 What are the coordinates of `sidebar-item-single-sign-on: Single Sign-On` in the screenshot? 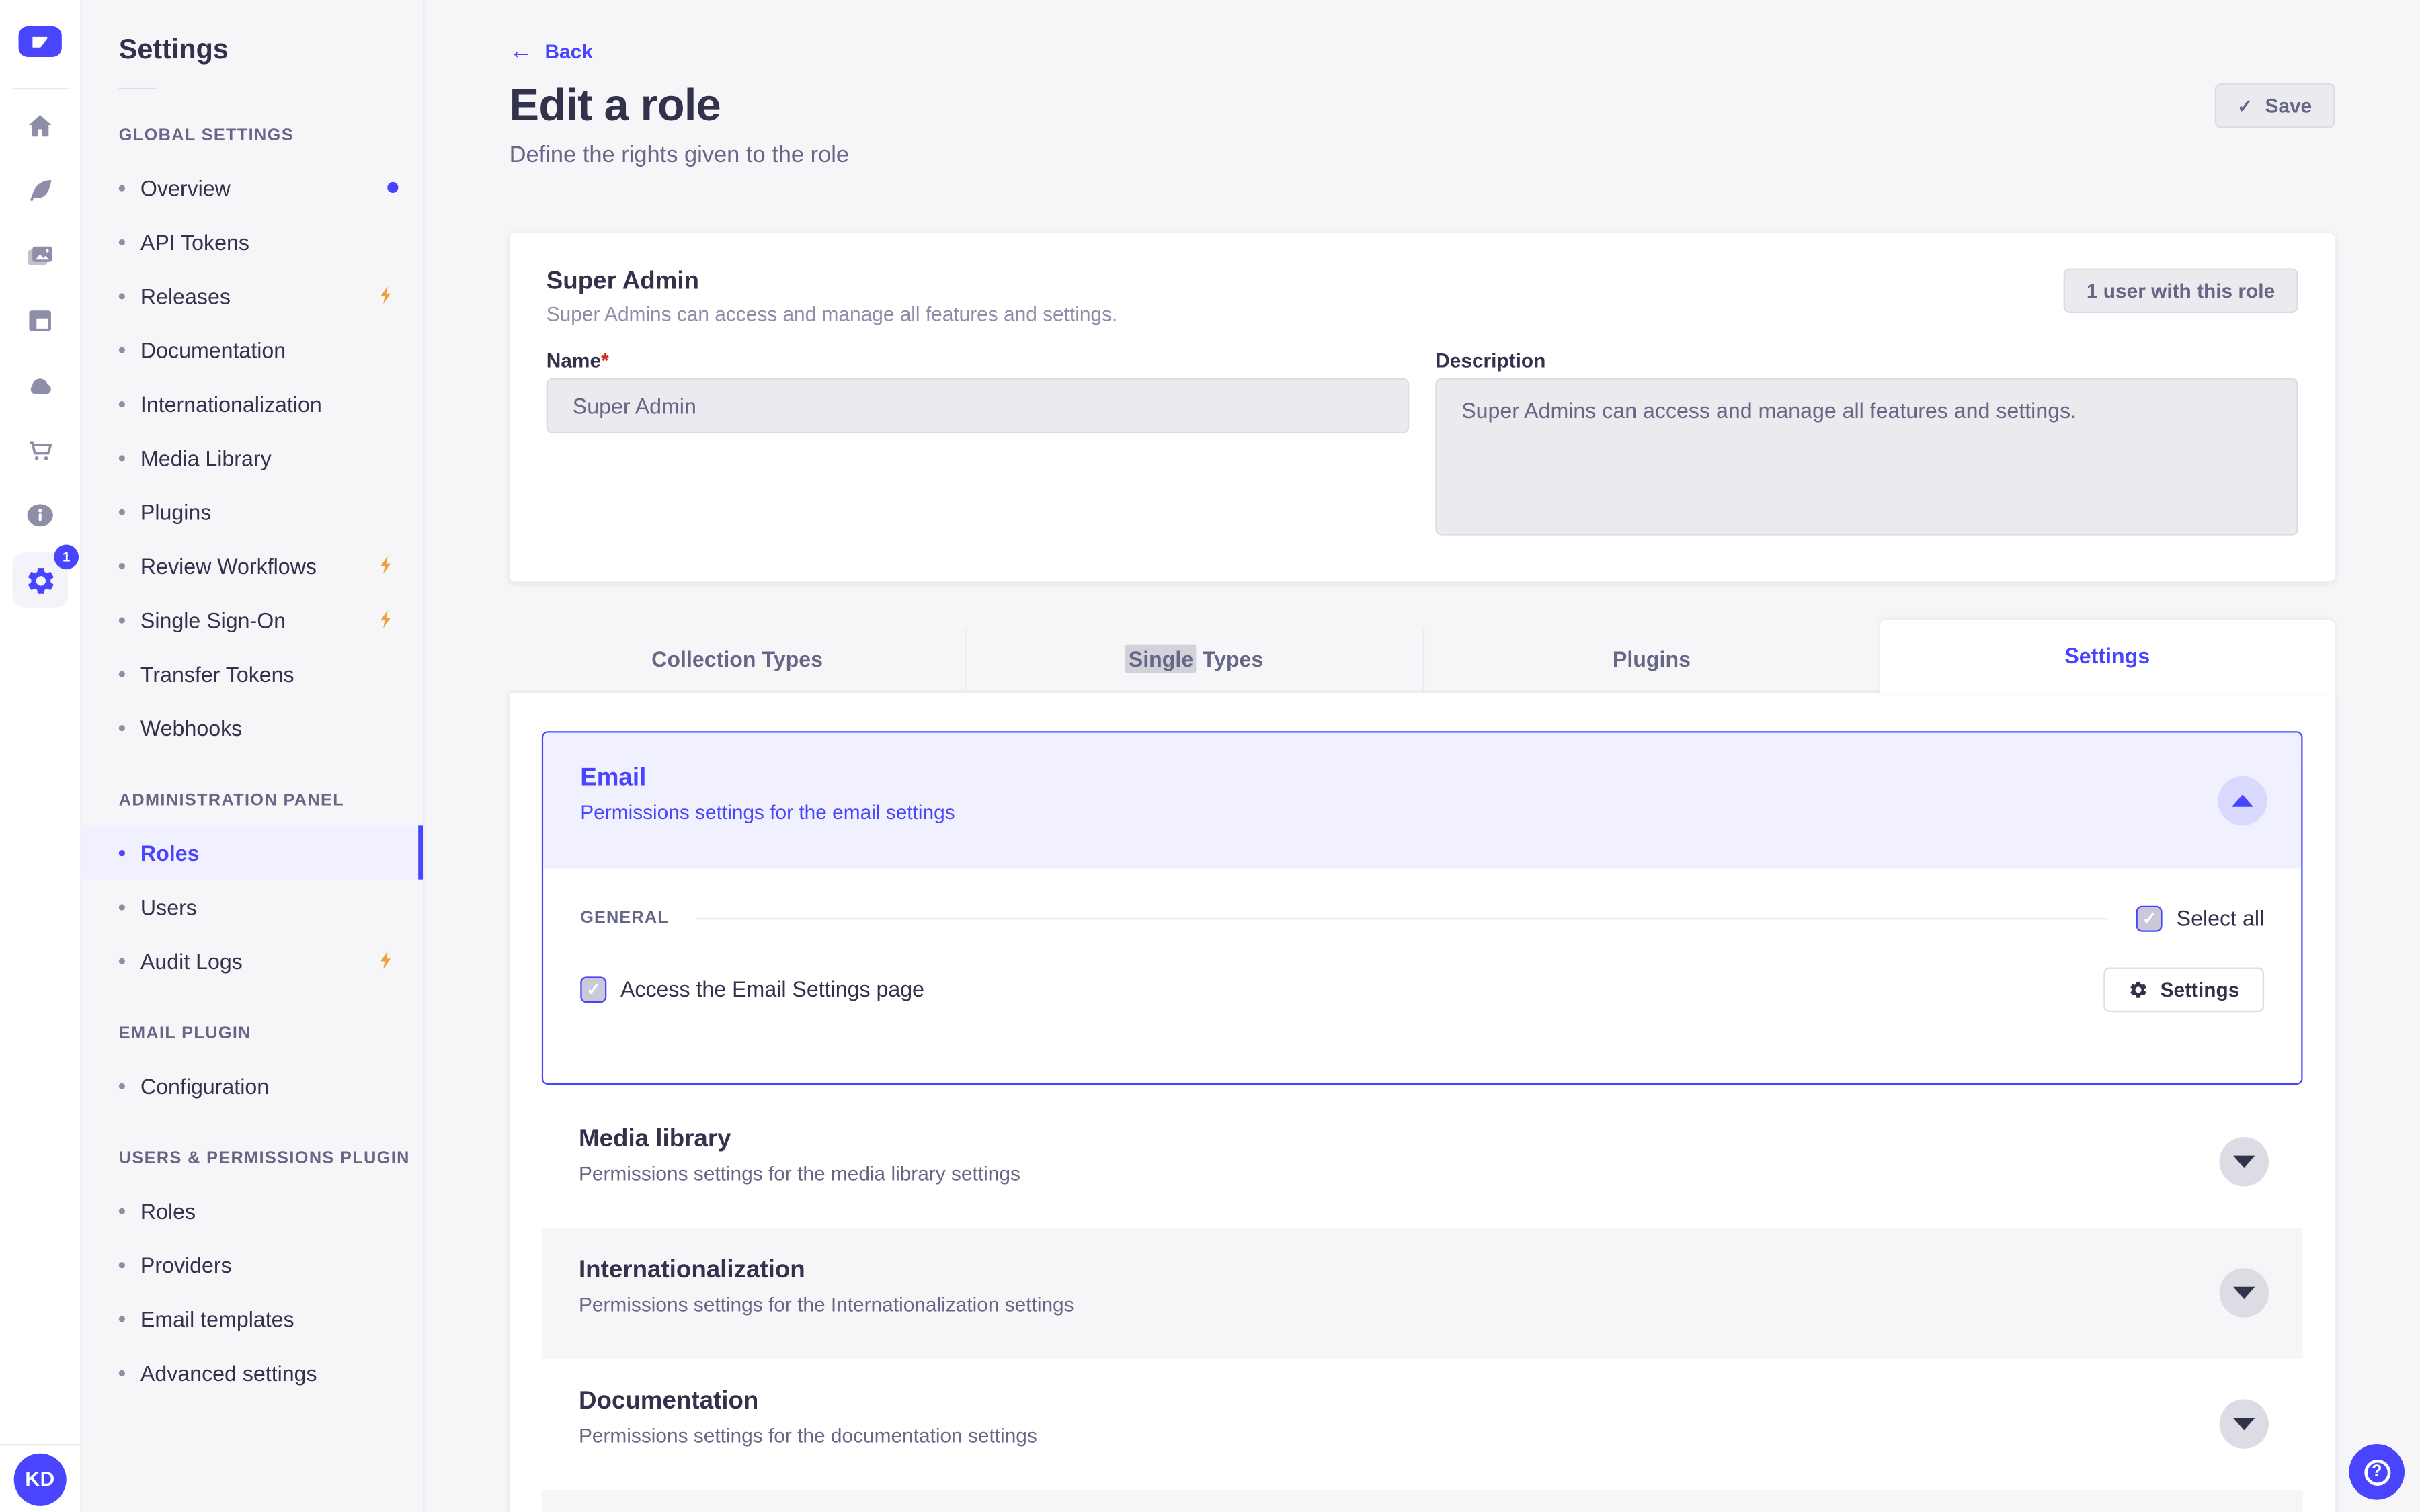 It's located at (252, 619).